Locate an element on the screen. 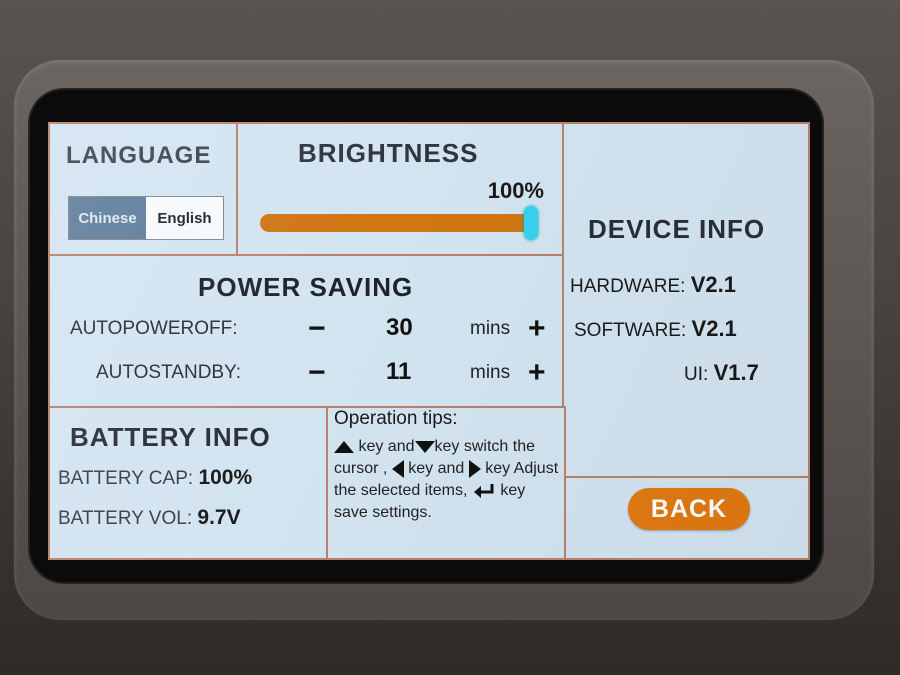 This screenshot has height=675, width=900. battery-voltage-row: BATTERY VOL: 9.7V is located at coordinates (149, 518).